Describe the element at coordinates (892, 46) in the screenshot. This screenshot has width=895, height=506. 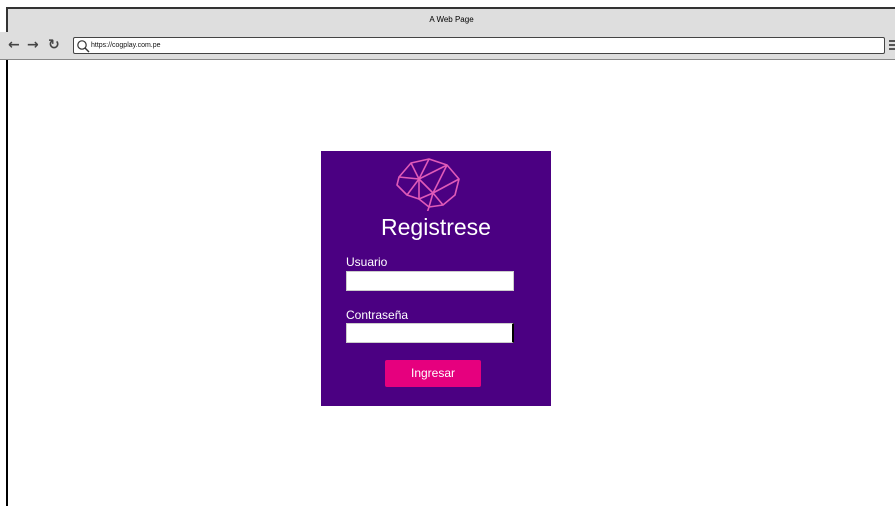
I see `menu-icon` at that location.